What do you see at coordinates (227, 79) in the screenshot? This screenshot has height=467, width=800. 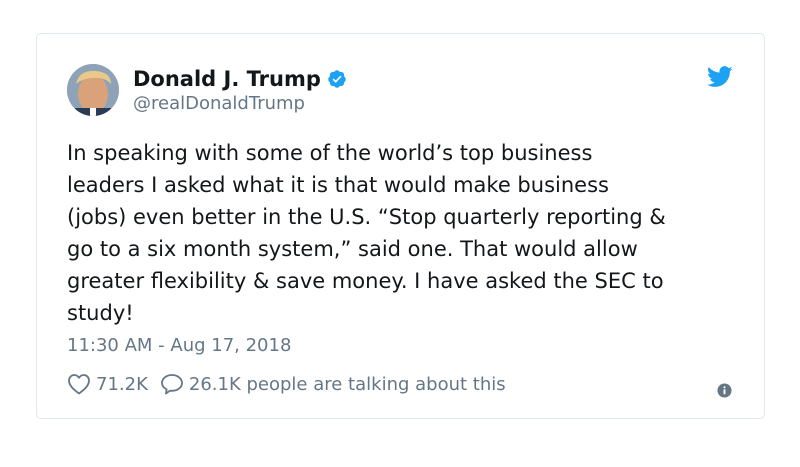 I see `author-name-text: Donald J. Trump` at bounding box center [227, 79].